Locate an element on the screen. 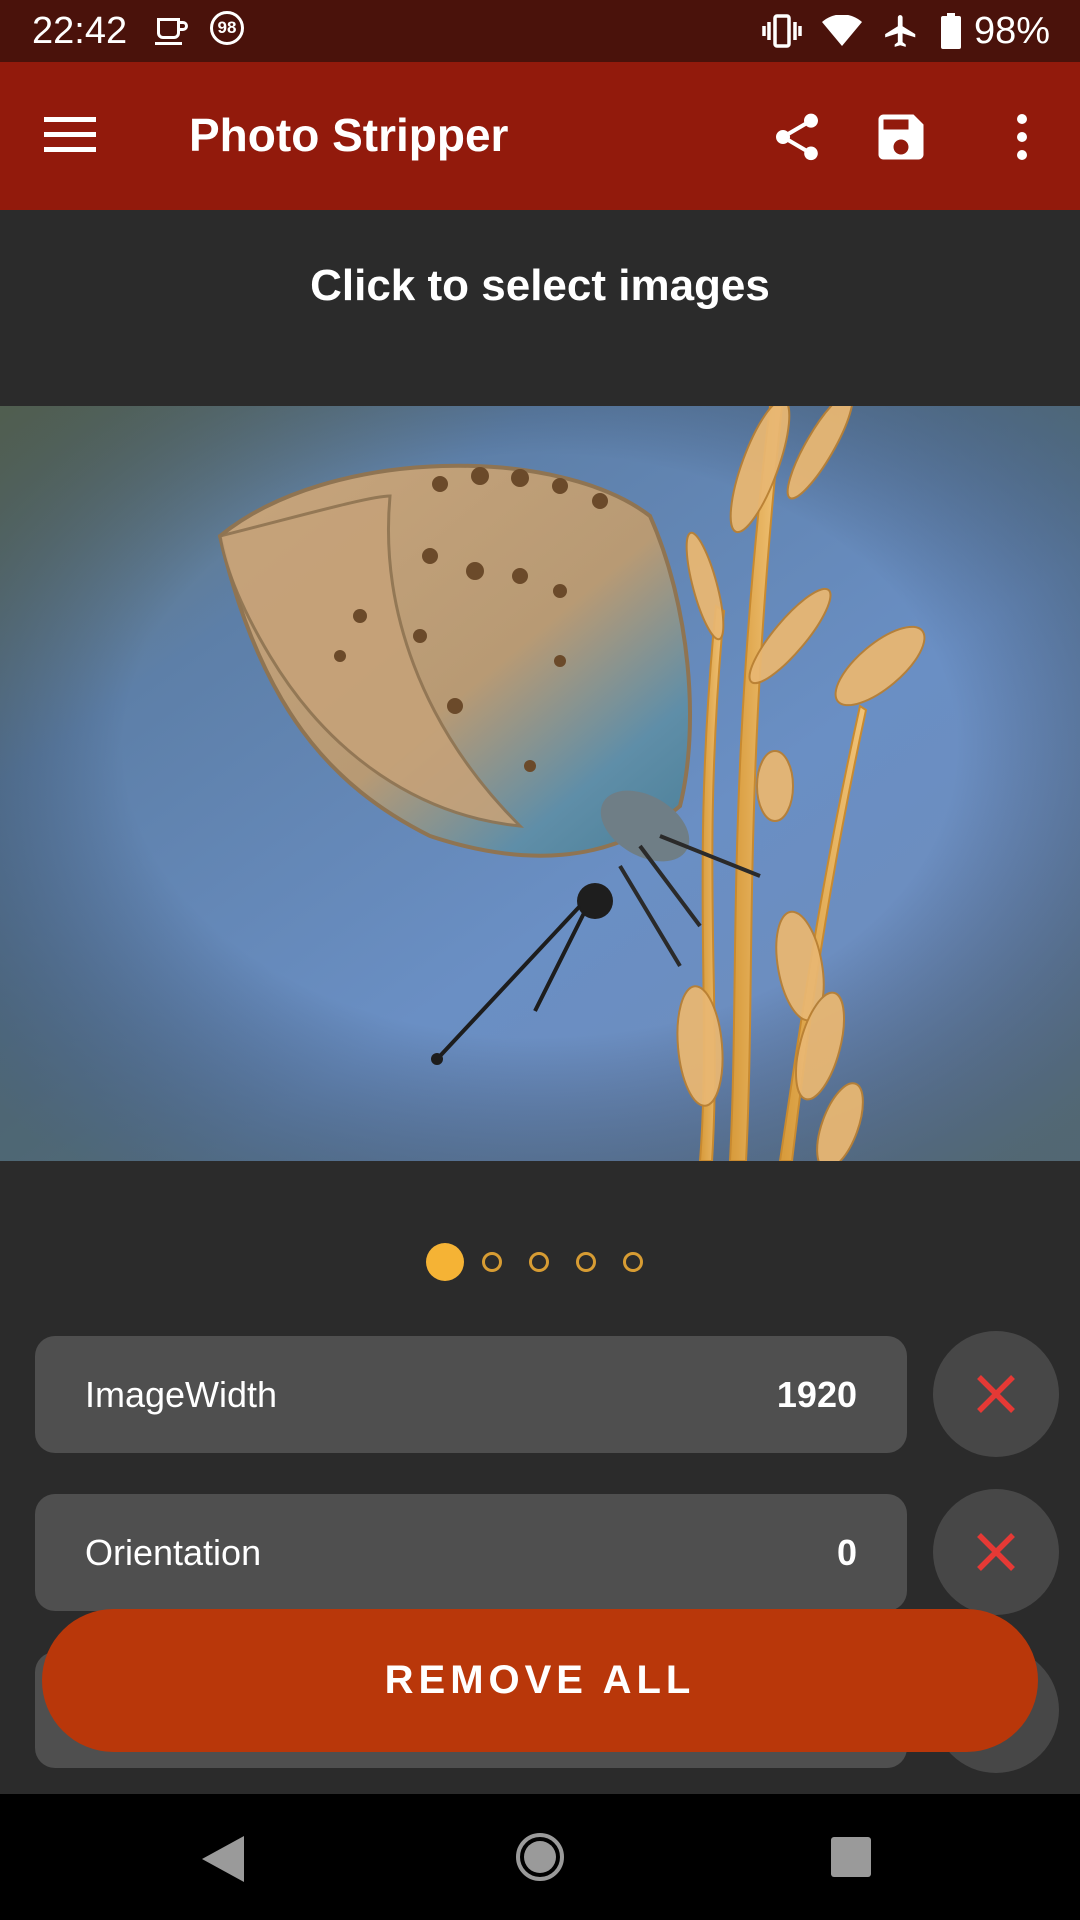 Image resolution: width=1080 pixels, height=1920 pixels. metadata-key: Orientation is located at coordinates (173, 1552).